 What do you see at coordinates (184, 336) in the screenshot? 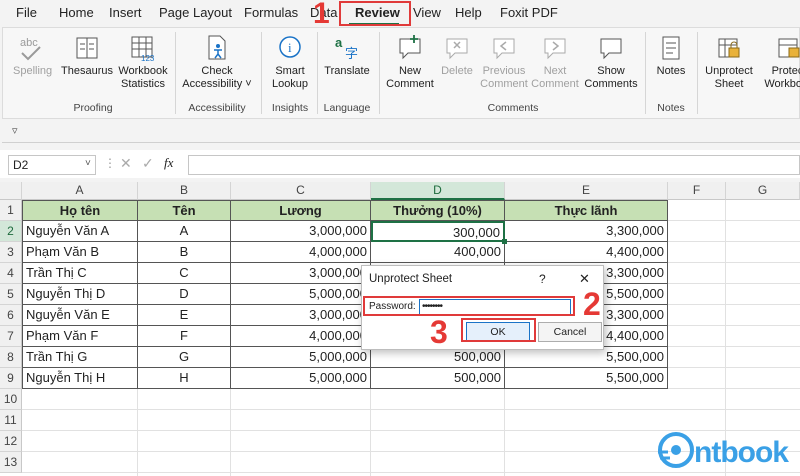
I see `table-cell: F` at bounding box center [184, 336].